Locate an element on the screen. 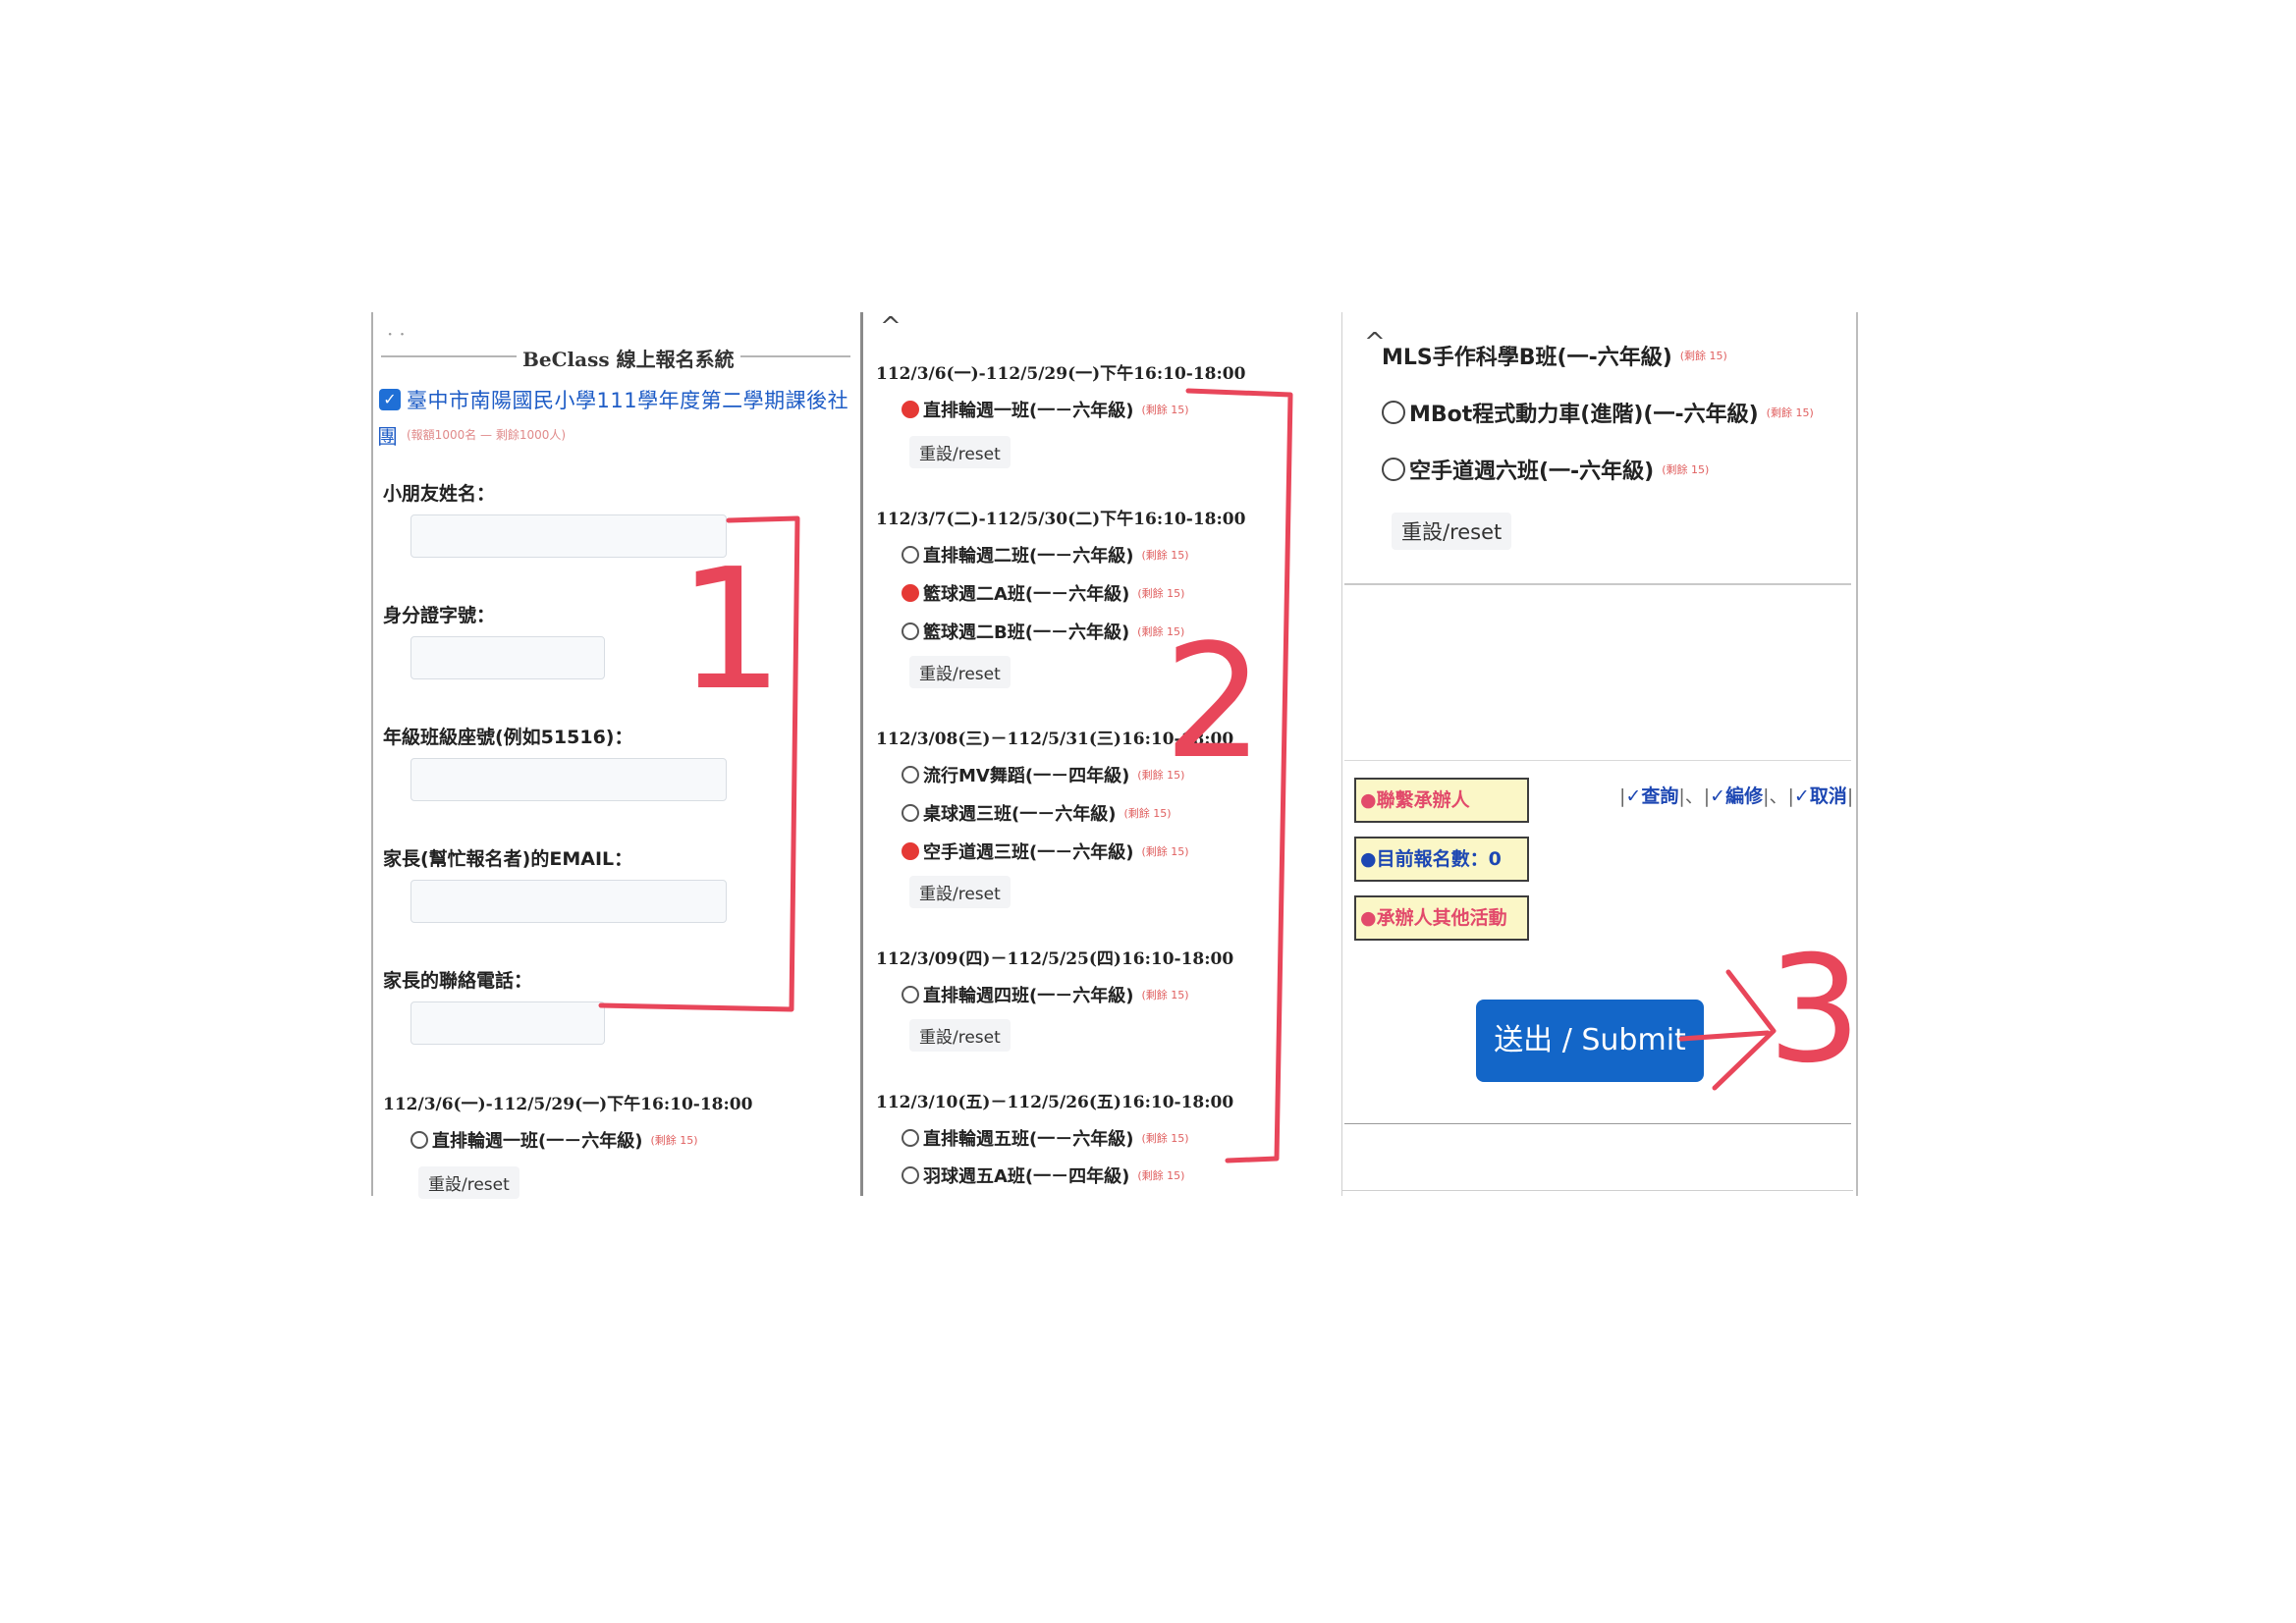 This screenshot has height=1623, width=2296. step-number-1: 1 is located at coordinates (731, 630).